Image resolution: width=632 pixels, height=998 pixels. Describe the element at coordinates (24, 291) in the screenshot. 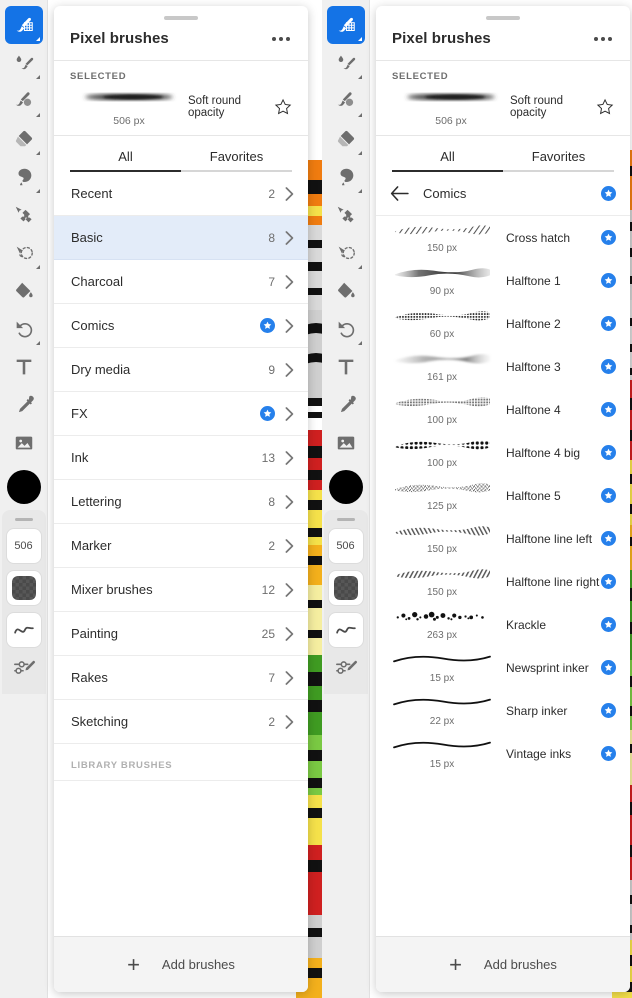

I see `tool-paint-bucket` at that location.